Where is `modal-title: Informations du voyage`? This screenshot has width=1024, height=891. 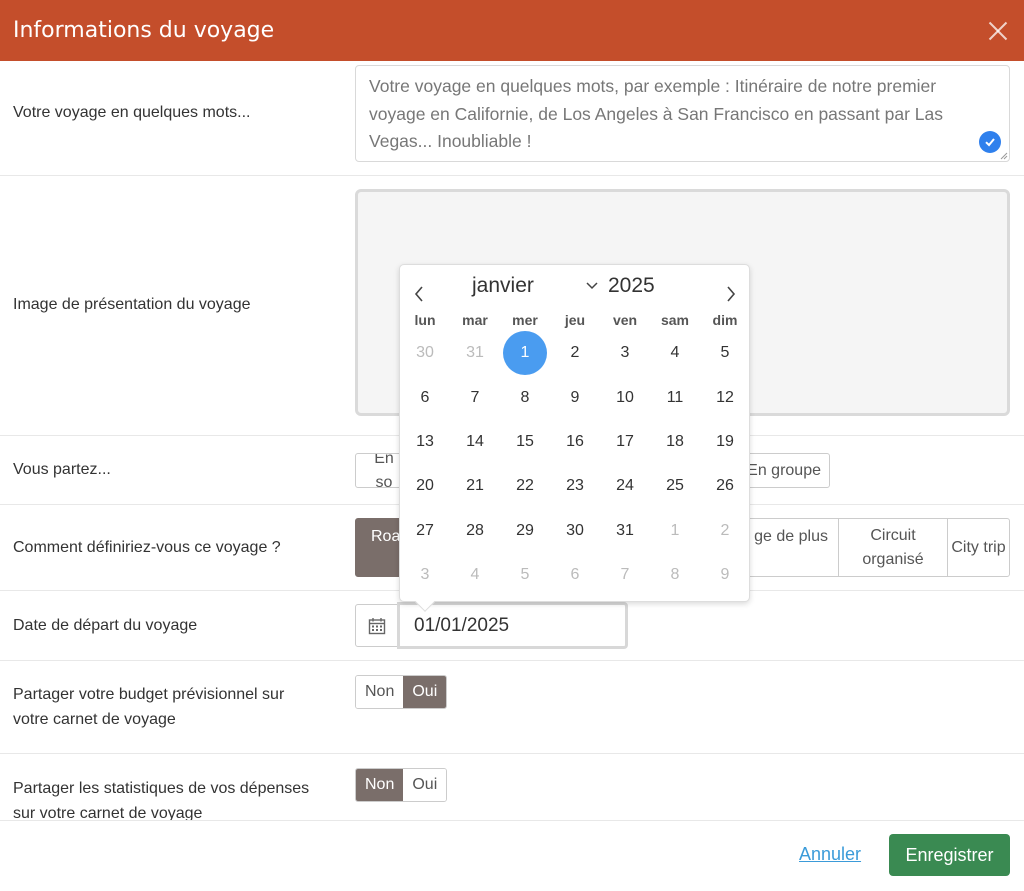
modal-title: Informations du voyage is located at coordinates (144, 30).